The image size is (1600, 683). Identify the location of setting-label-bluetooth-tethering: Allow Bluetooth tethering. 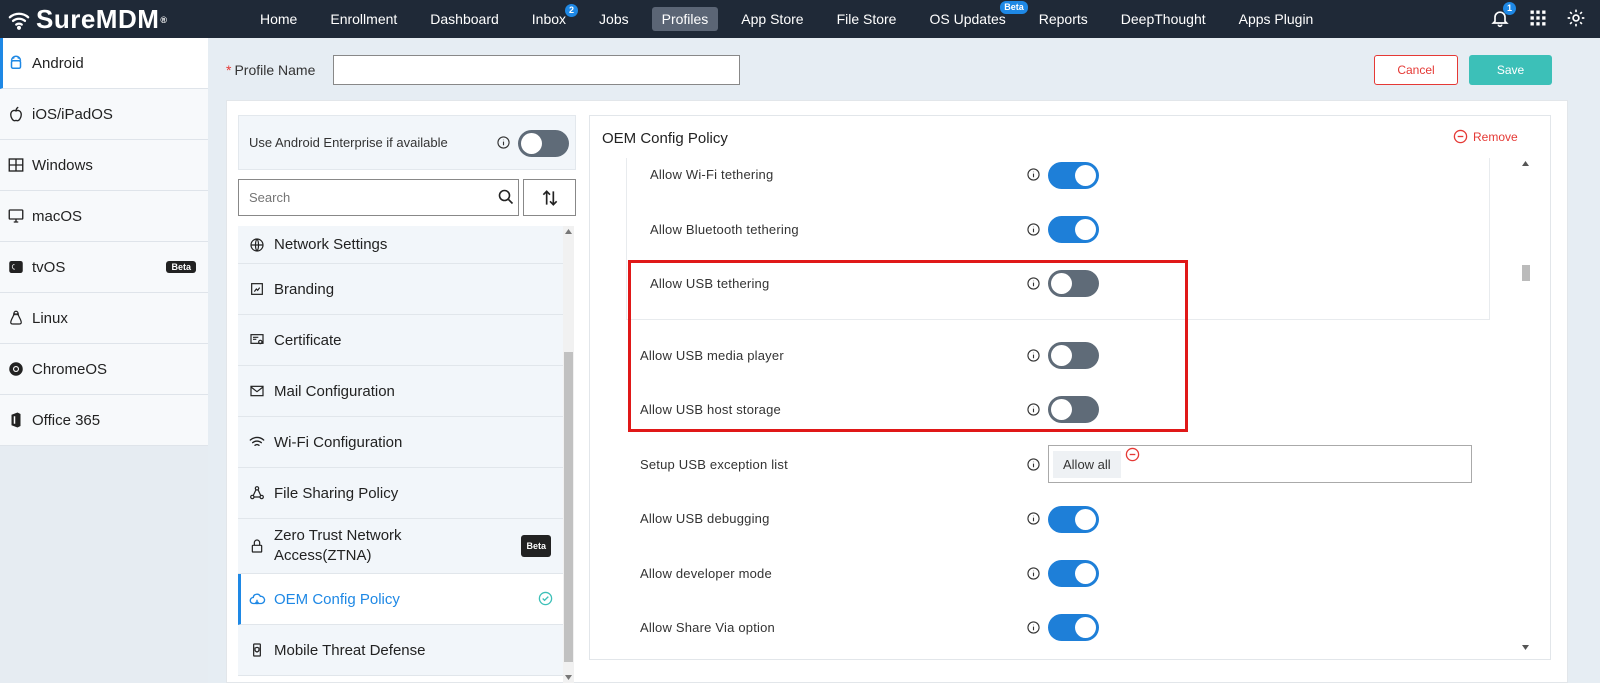
(724, 229).